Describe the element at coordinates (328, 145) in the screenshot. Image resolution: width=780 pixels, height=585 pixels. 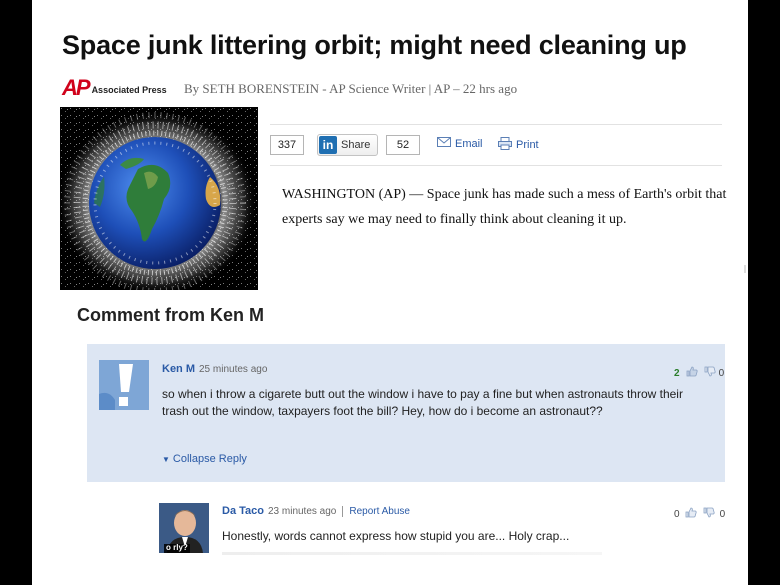
I see `linkedin-icon: in` at that location.